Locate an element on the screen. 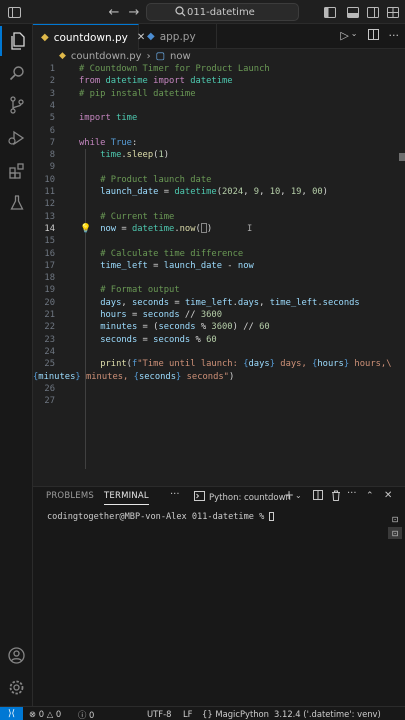  code-line: 26 is located at coordinates (219, 389).